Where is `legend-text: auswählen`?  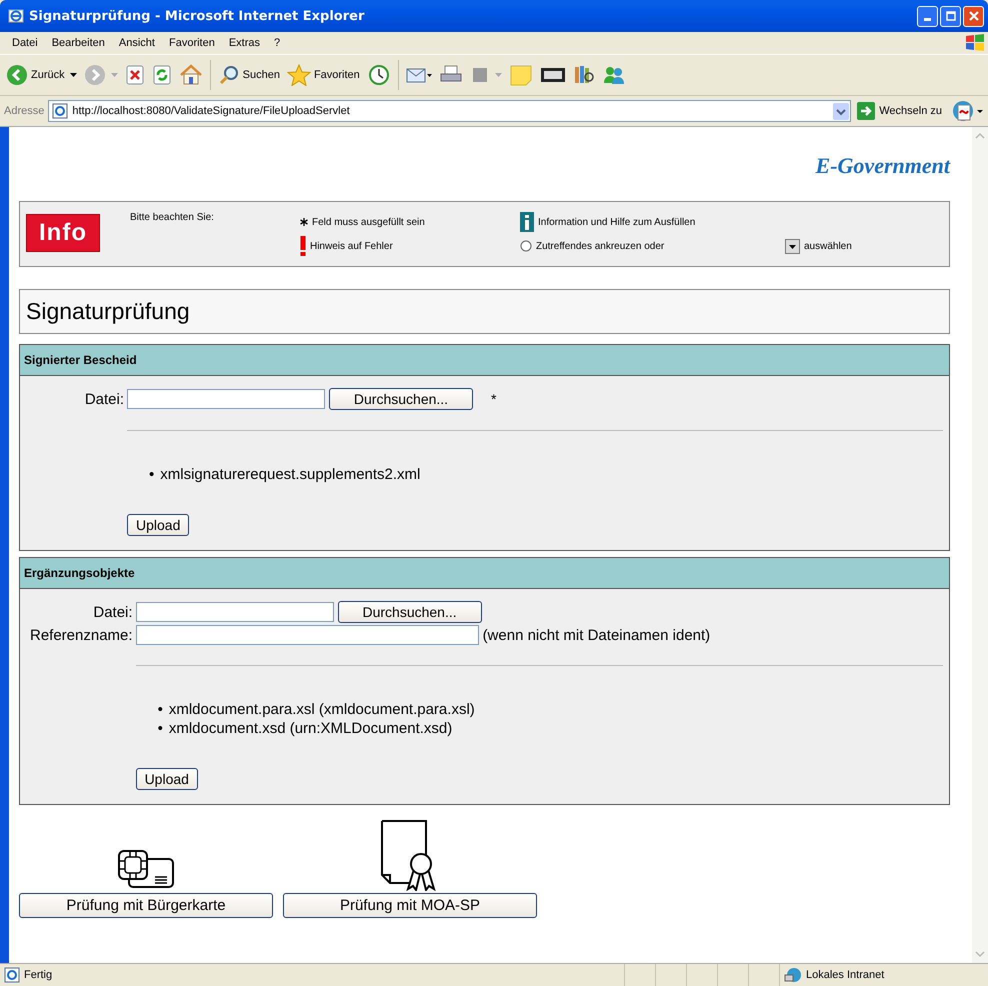 legend-text: auswählen is located at coordinates (828, 246).